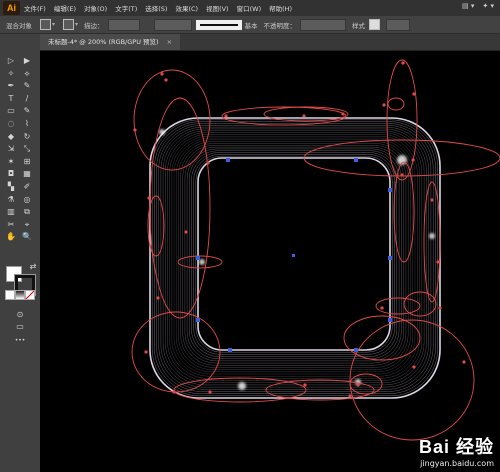 The image size is (500, 472). I want to click on symbol-sprayer-tool-icon: ◎, so click(27, 200).